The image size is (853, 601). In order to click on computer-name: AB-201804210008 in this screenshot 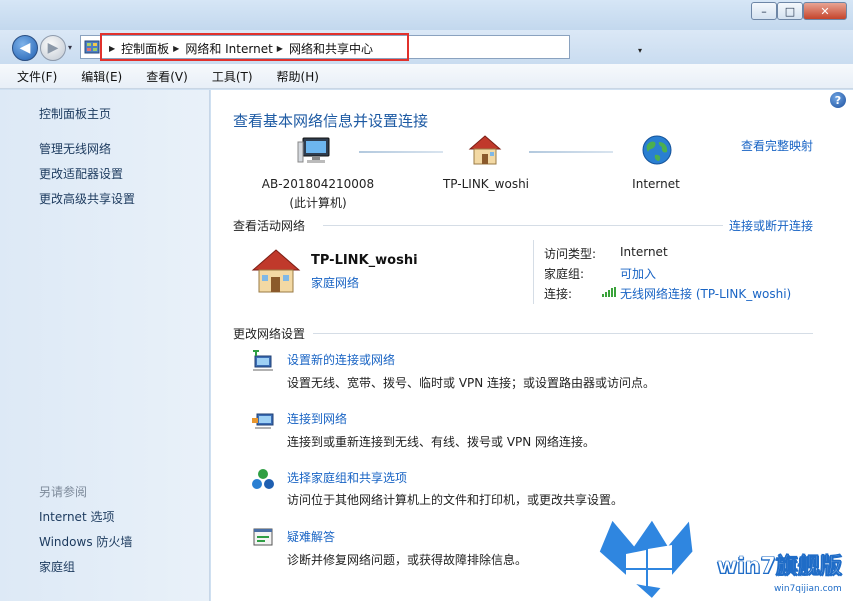, I will do `click(318, 184)`.